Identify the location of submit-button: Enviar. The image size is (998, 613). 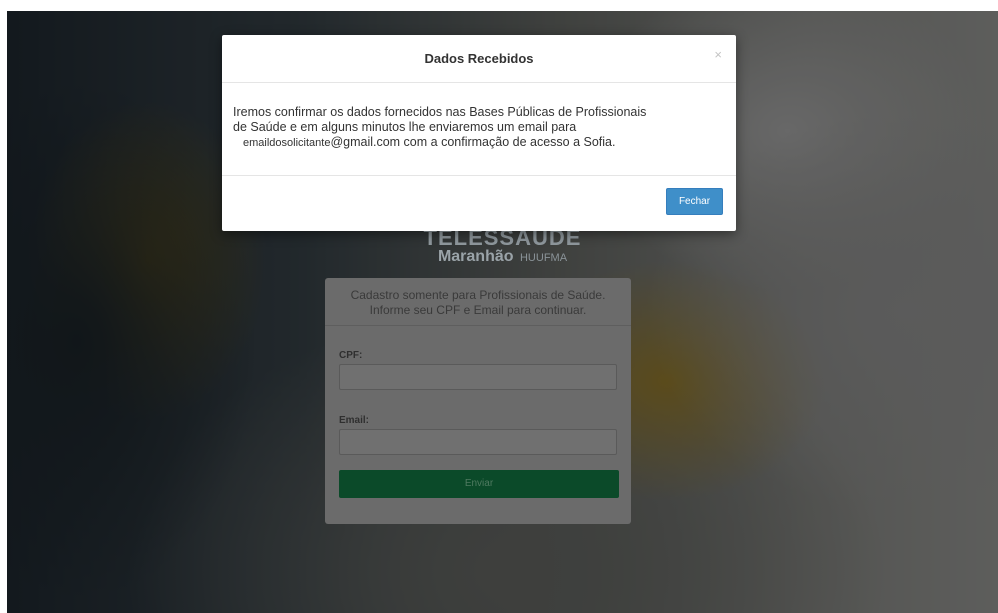
(479, 484).